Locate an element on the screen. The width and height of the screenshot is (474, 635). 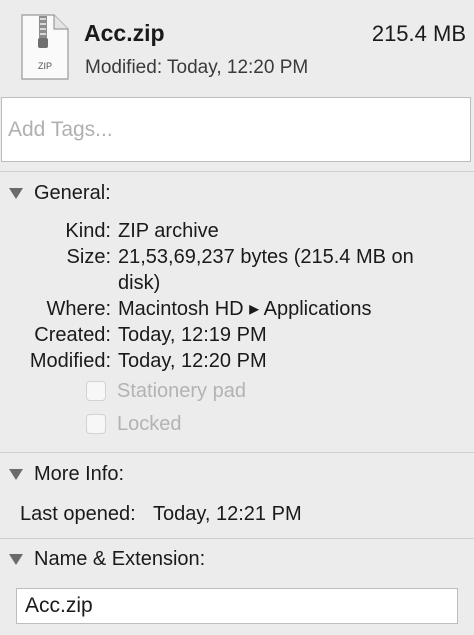
created-label: Created: is located at coordinates (72, 335).